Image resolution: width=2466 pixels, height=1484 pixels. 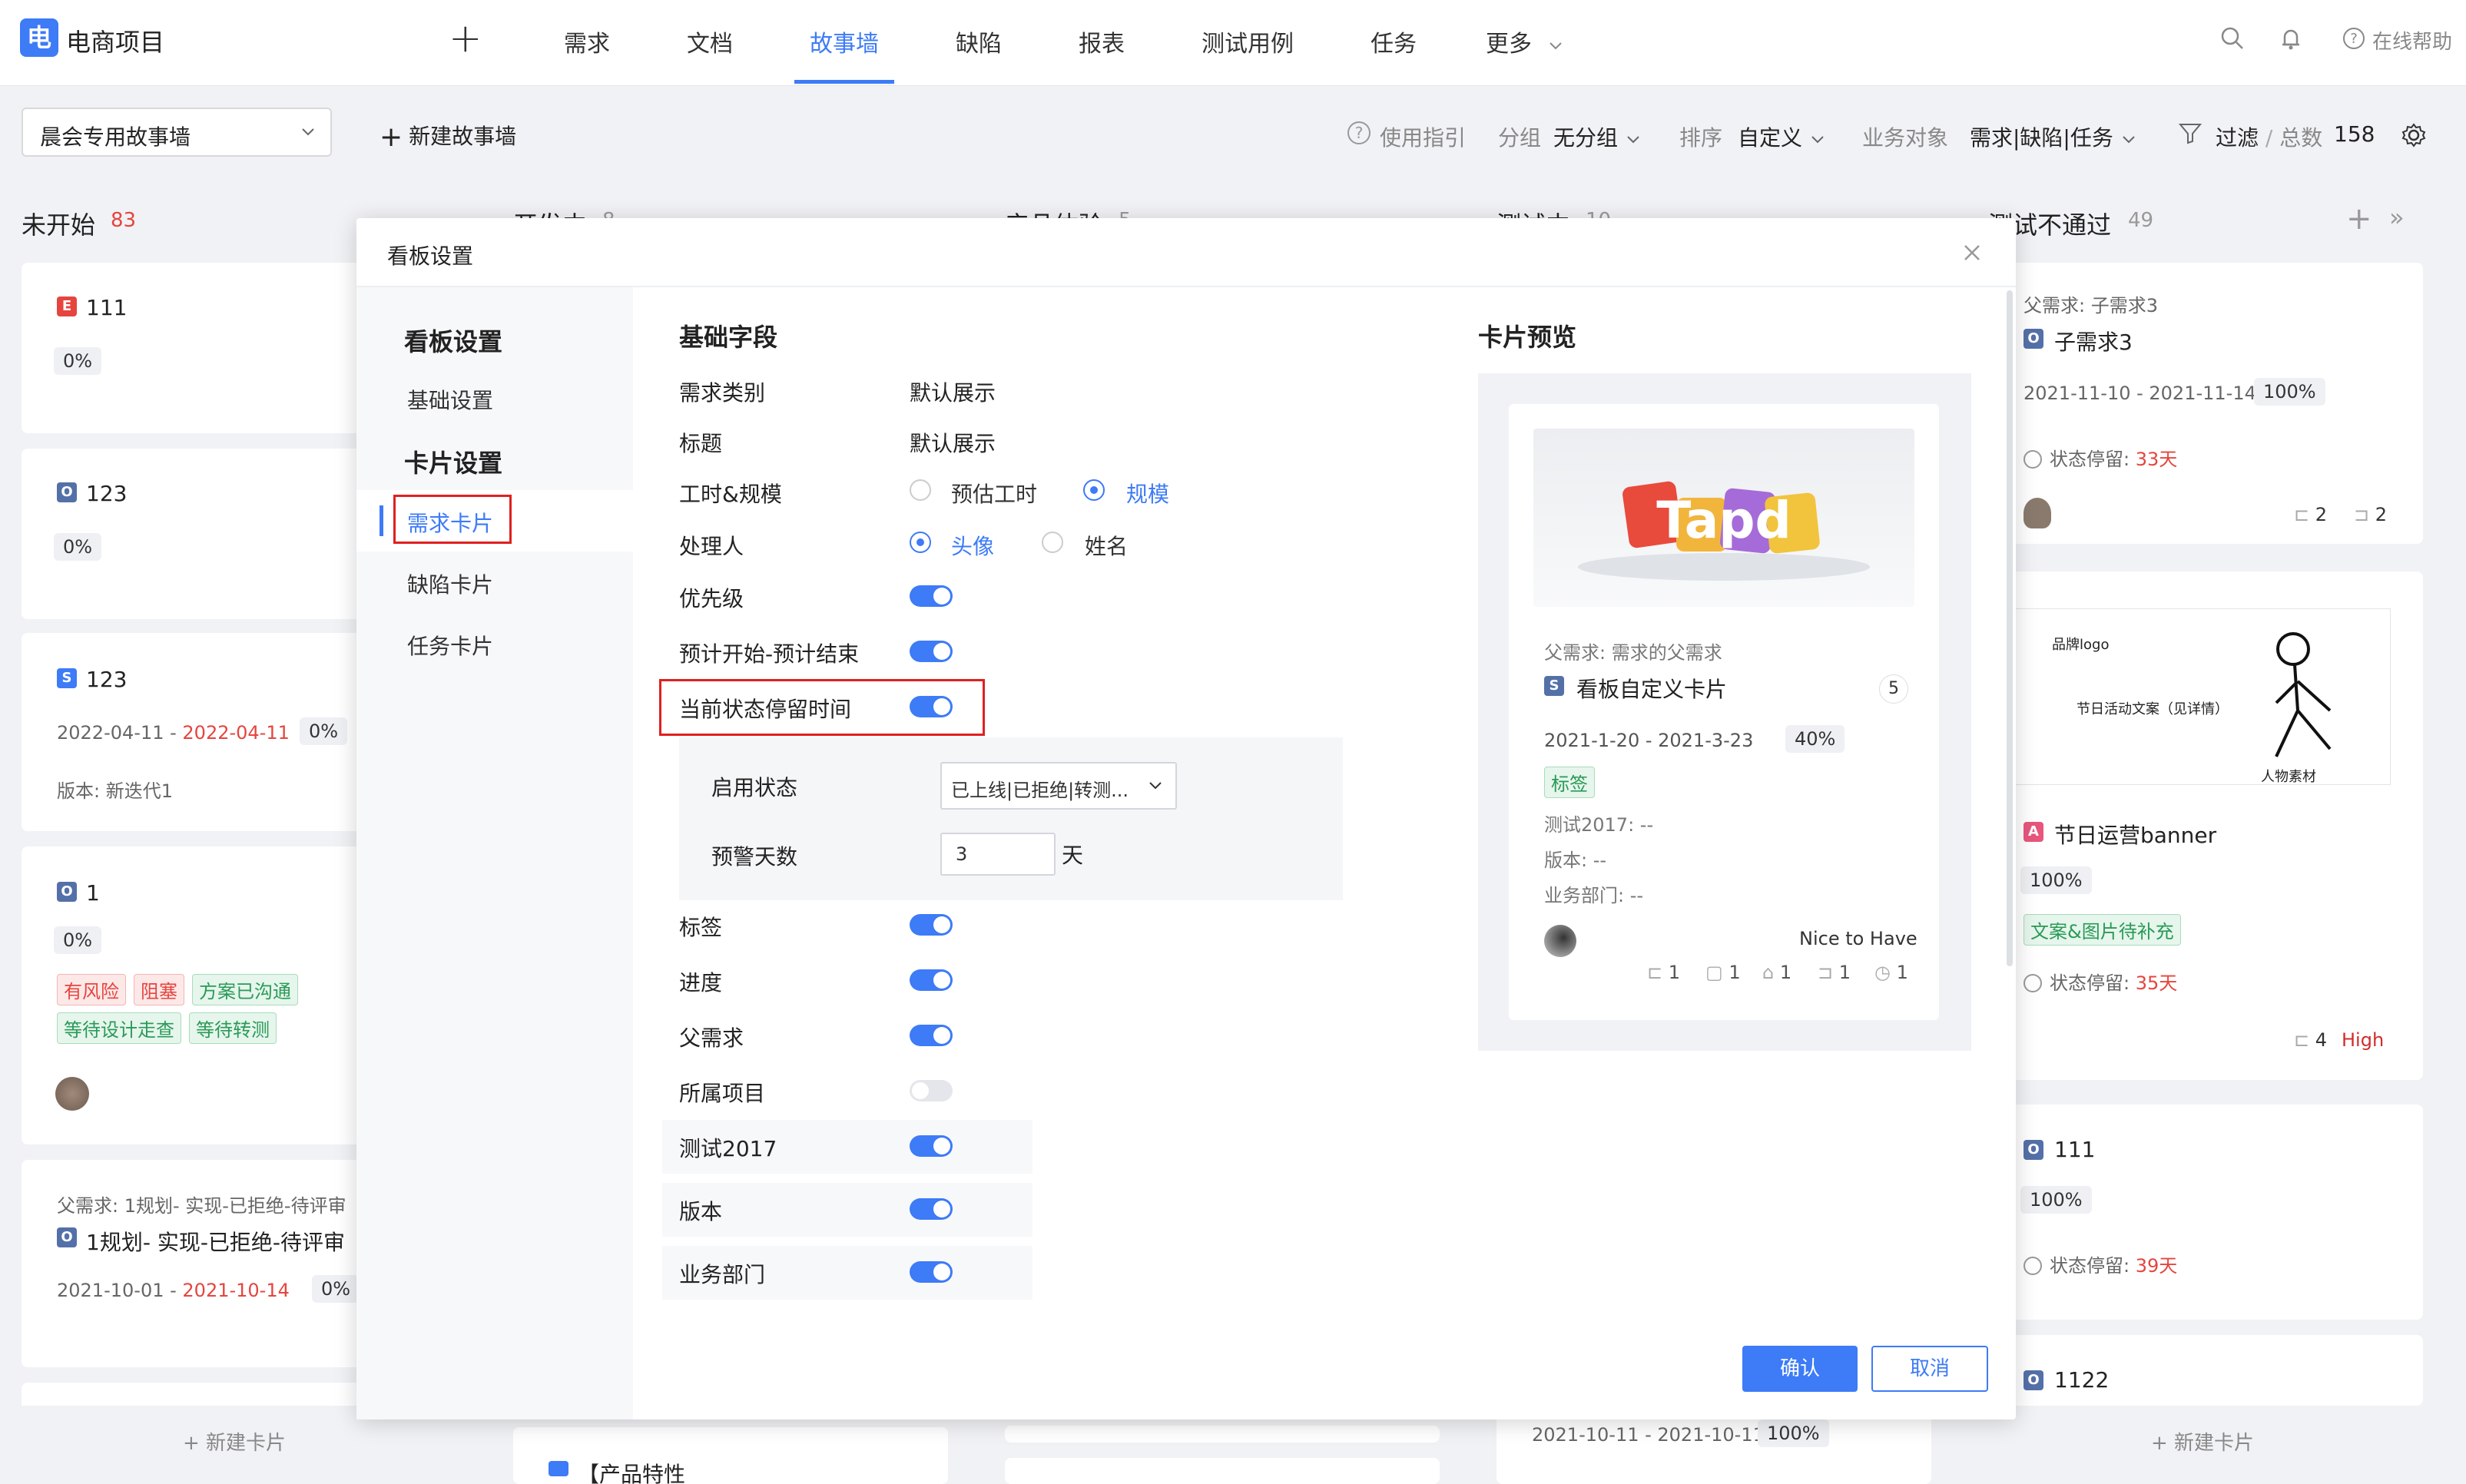 I want to click on stay-value: 35天, so click(x=2156, y=983).